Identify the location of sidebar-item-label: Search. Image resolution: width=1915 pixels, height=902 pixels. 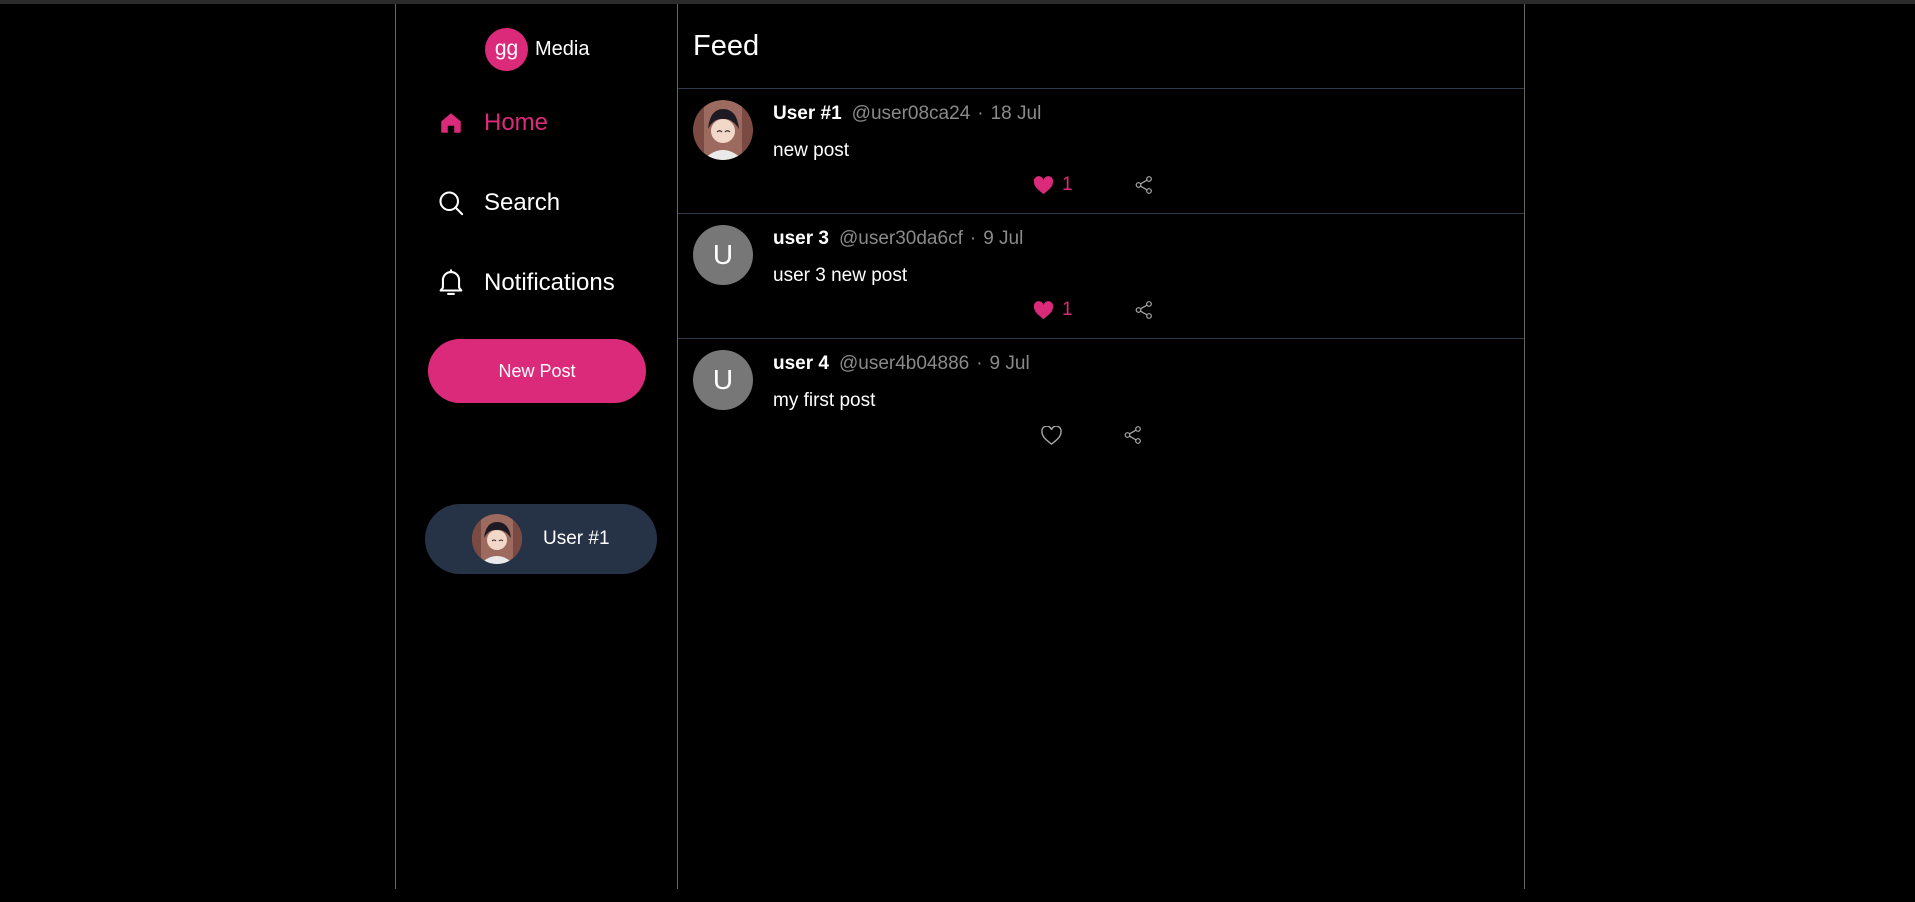
(522, 202).